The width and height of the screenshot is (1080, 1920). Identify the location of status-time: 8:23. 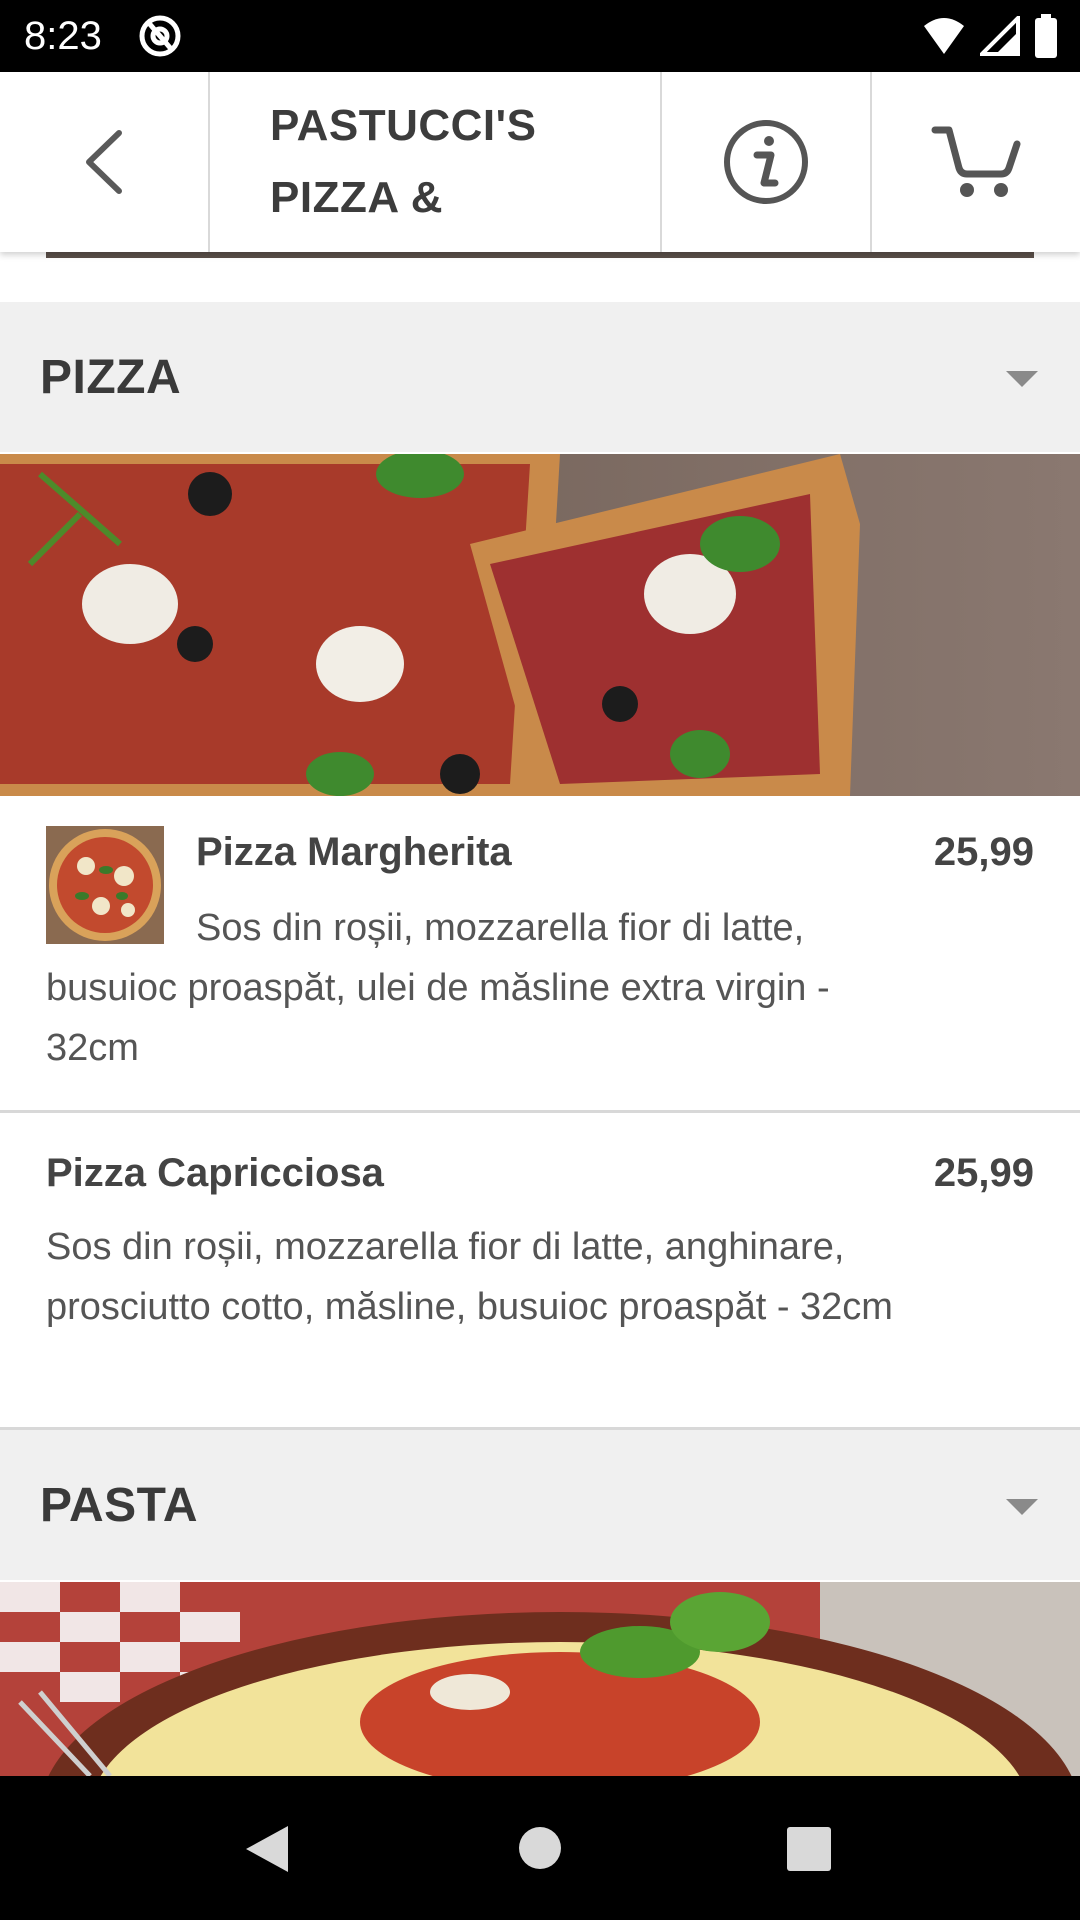
(63, 36).